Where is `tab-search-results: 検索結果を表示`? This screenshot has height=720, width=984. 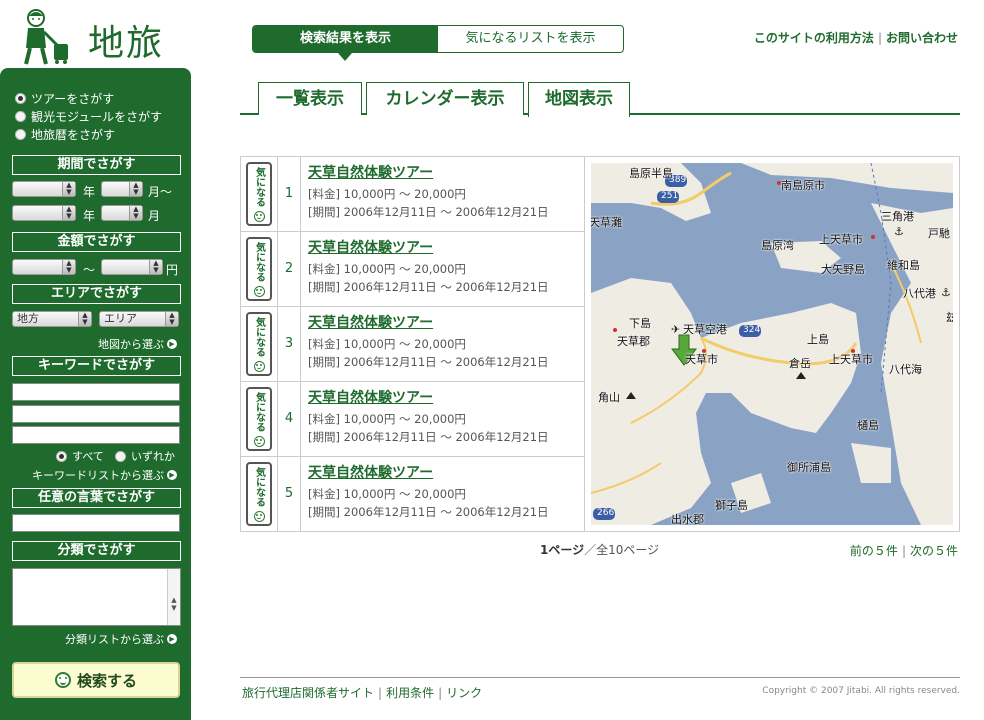
tab-search-results: 検索結果を表示 is located at coordinates (345, 39).